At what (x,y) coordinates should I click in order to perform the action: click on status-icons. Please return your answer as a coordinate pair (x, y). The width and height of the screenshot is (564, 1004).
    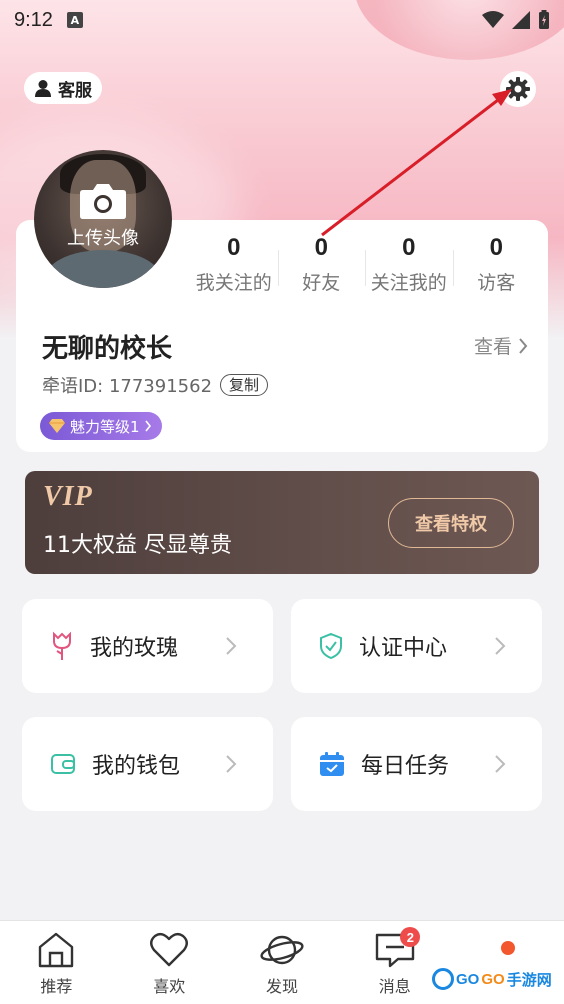
    Looking at the image, I should click on (516, 20).